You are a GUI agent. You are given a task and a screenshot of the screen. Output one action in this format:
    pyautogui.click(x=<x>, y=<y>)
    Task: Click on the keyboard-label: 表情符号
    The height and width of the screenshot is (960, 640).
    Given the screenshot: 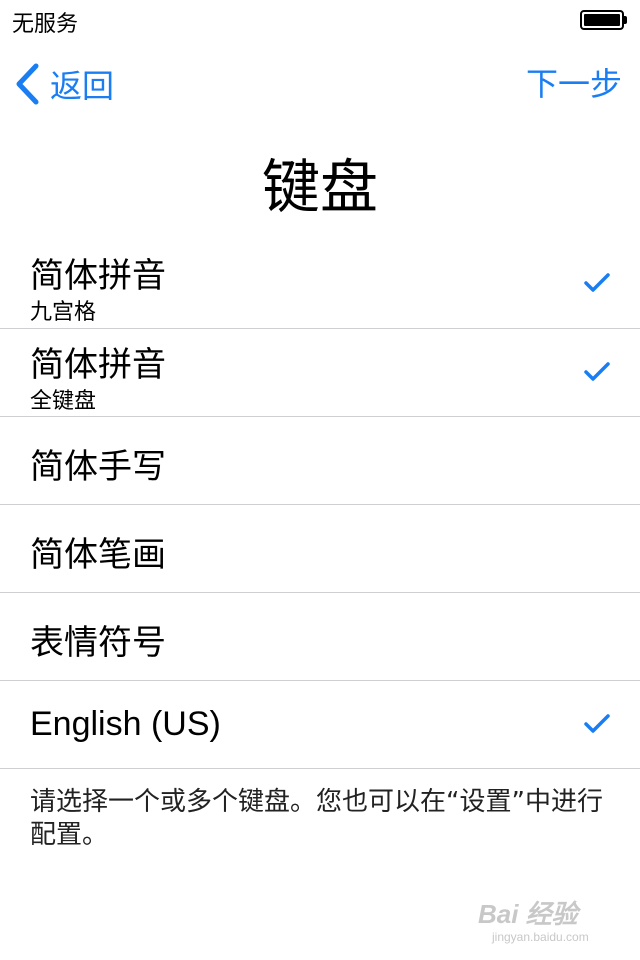 What is the action you would take?
    pyautogui.click(x=98, y=643)
    